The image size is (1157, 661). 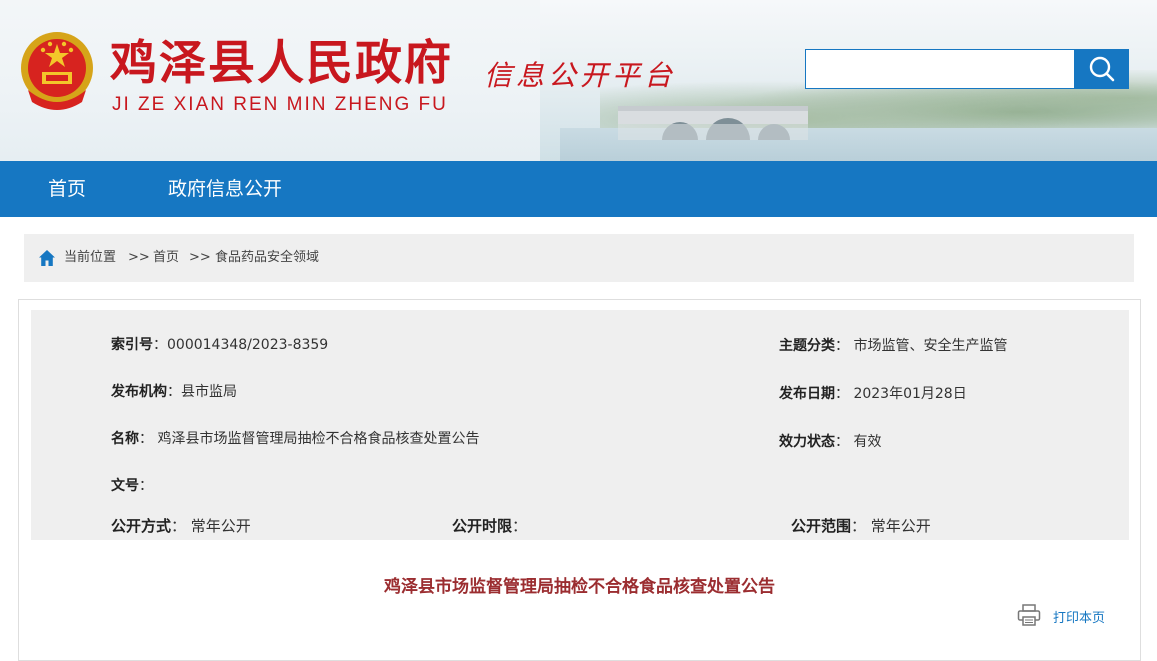 I want to click on meta-status-label: 效力状态, so click(x=807, y=442).